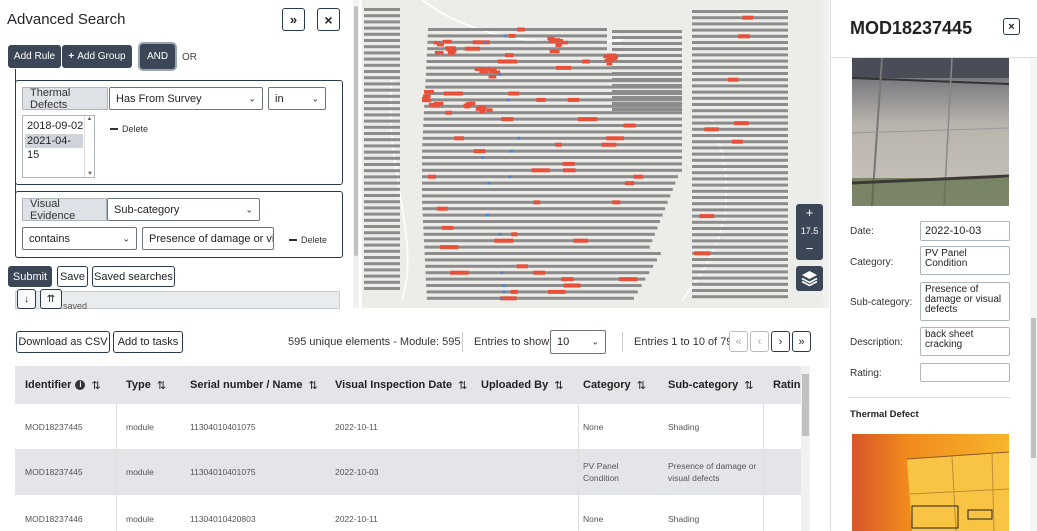 The image size is (1037, 531). I want to click on in-select: in ⌄, so click(297, 98).